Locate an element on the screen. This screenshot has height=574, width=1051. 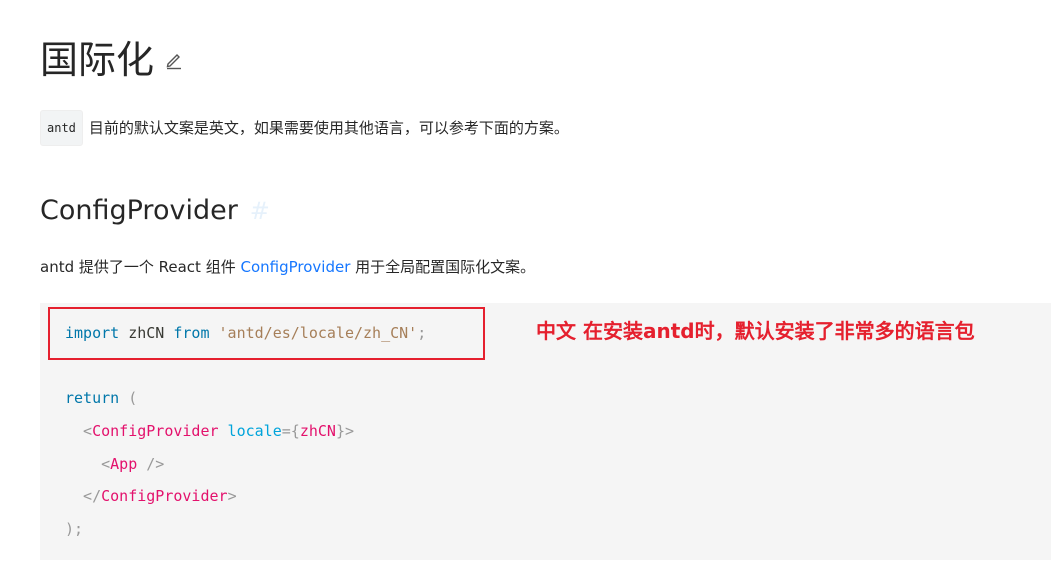
inline-code-antd: antd is located at coordinates (61, 128).